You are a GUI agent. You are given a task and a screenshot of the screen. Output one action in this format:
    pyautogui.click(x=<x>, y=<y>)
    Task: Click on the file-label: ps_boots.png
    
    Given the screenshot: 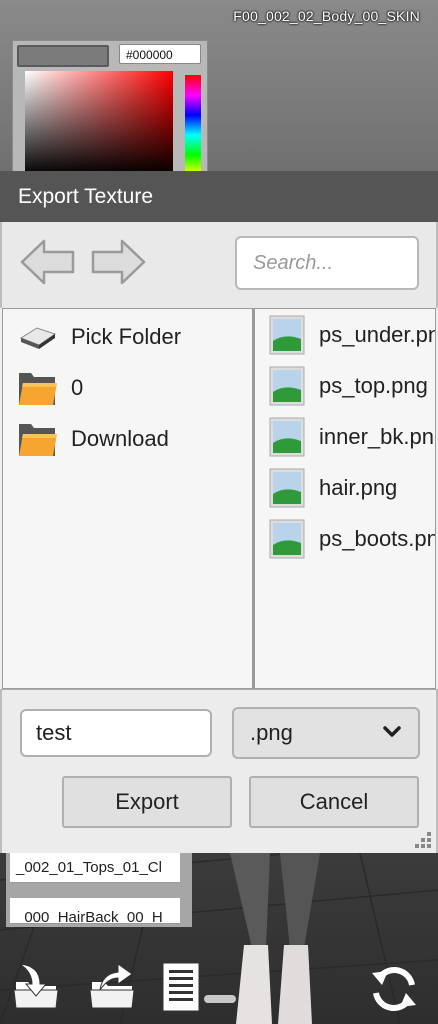 What is the action you would take?
    pyautogui.click(x=377, y=538)
    